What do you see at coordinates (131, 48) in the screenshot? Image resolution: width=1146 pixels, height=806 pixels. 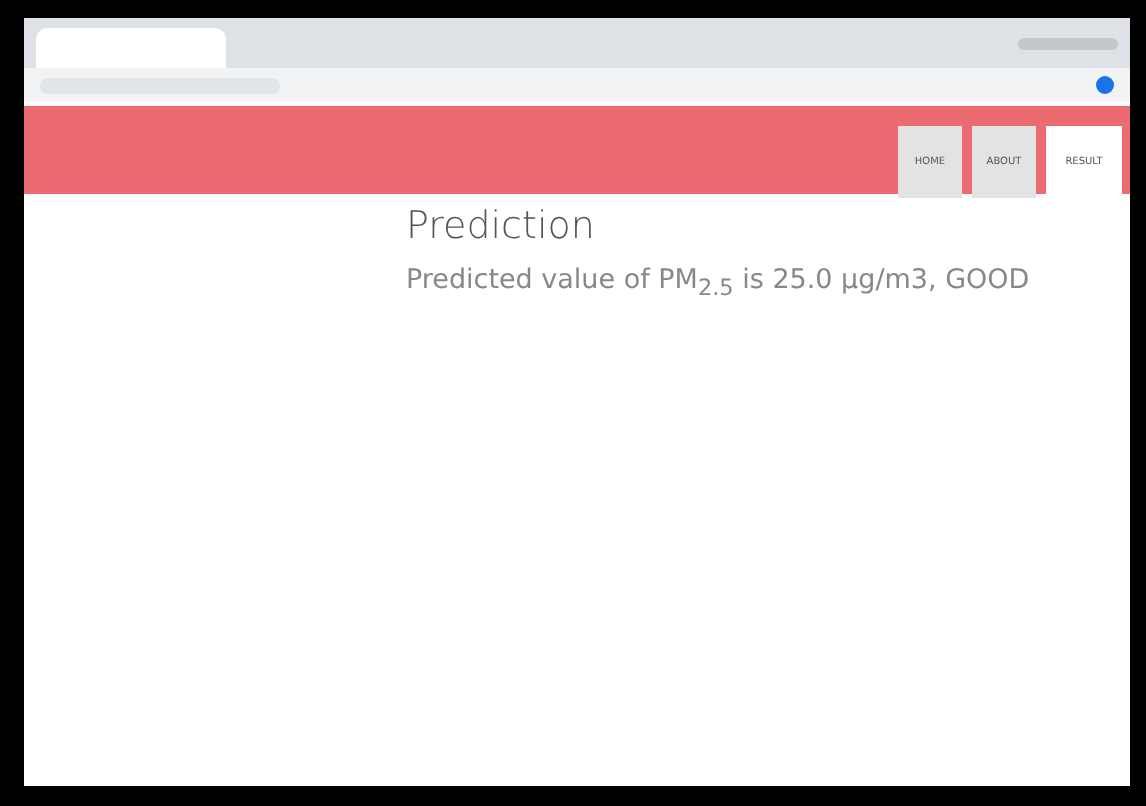 I see `browser-tab` at bounding box center [131, 48].